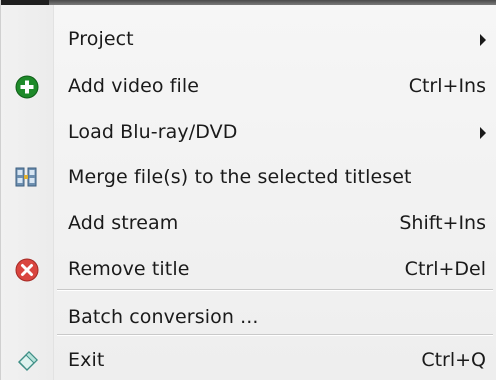  I want to click on merge-film-icon, so click(26, 177).